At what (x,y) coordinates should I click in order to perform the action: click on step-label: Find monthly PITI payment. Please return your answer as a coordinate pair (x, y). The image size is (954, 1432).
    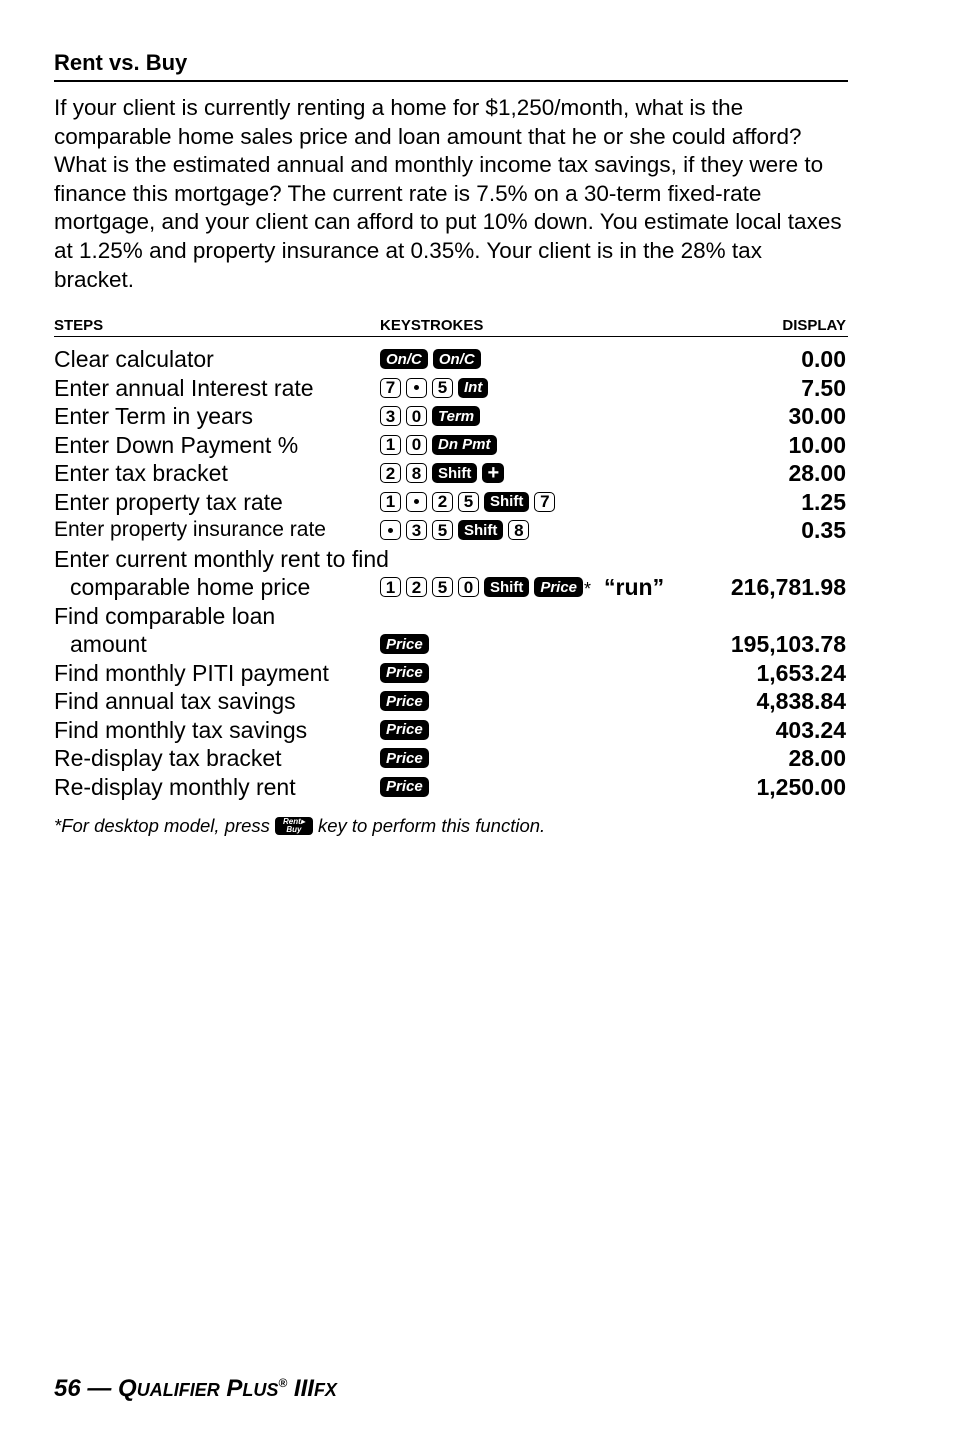
    Looking at the image, I should click on (191, 672).